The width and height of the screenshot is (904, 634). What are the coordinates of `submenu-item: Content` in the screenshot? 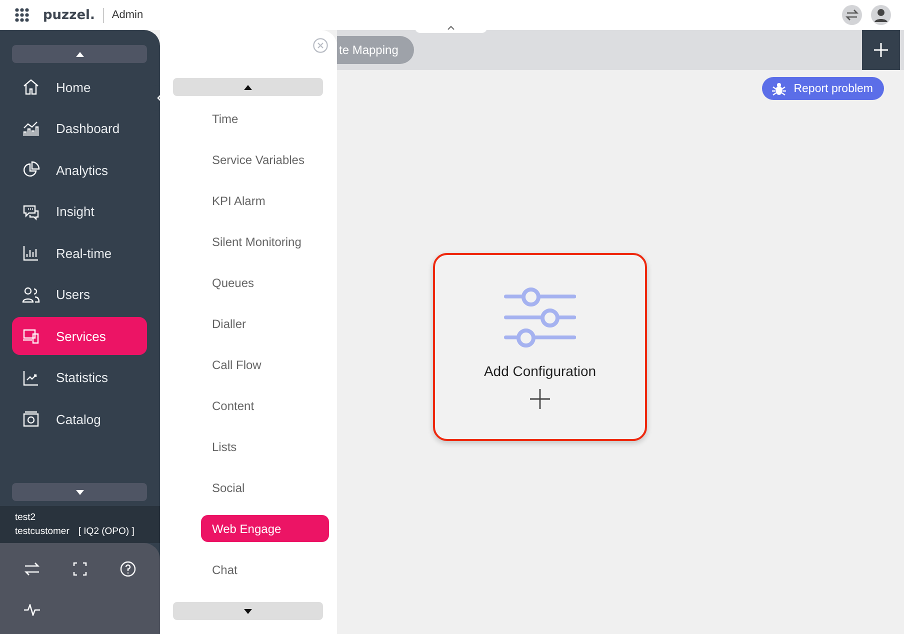 It's located at (265, 405).